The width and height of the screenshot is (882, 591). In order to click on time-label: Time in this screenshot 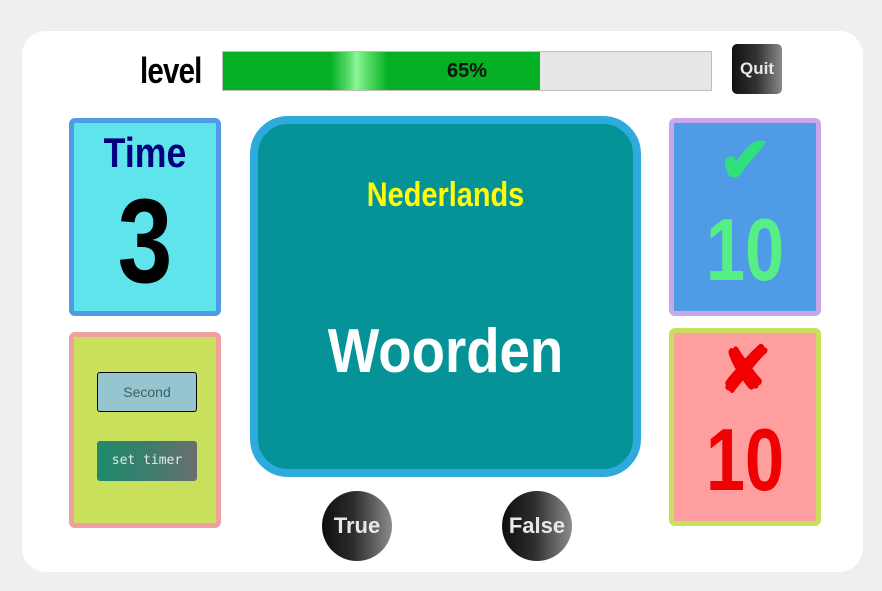, I will do `click(145, 152)`.